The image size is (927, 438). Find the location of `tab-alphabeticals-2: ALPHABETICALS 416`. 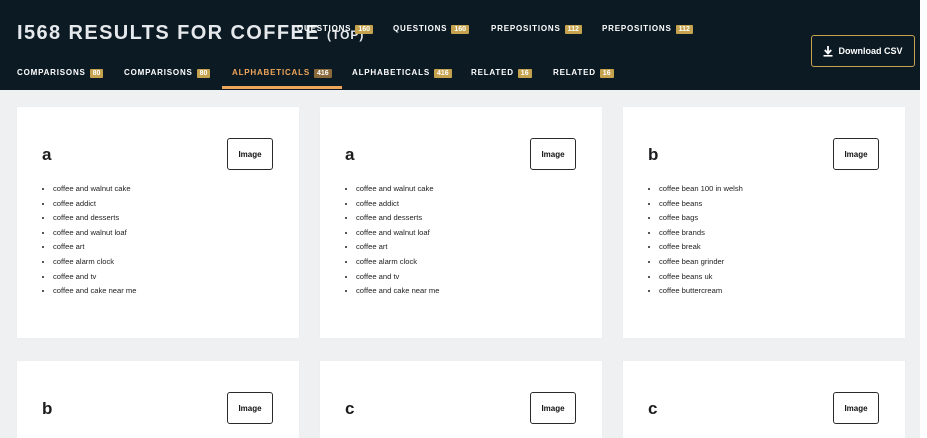

tab-alphabeticals-2: ALPHABETICALS 416 is located at coordinates (402, 73).